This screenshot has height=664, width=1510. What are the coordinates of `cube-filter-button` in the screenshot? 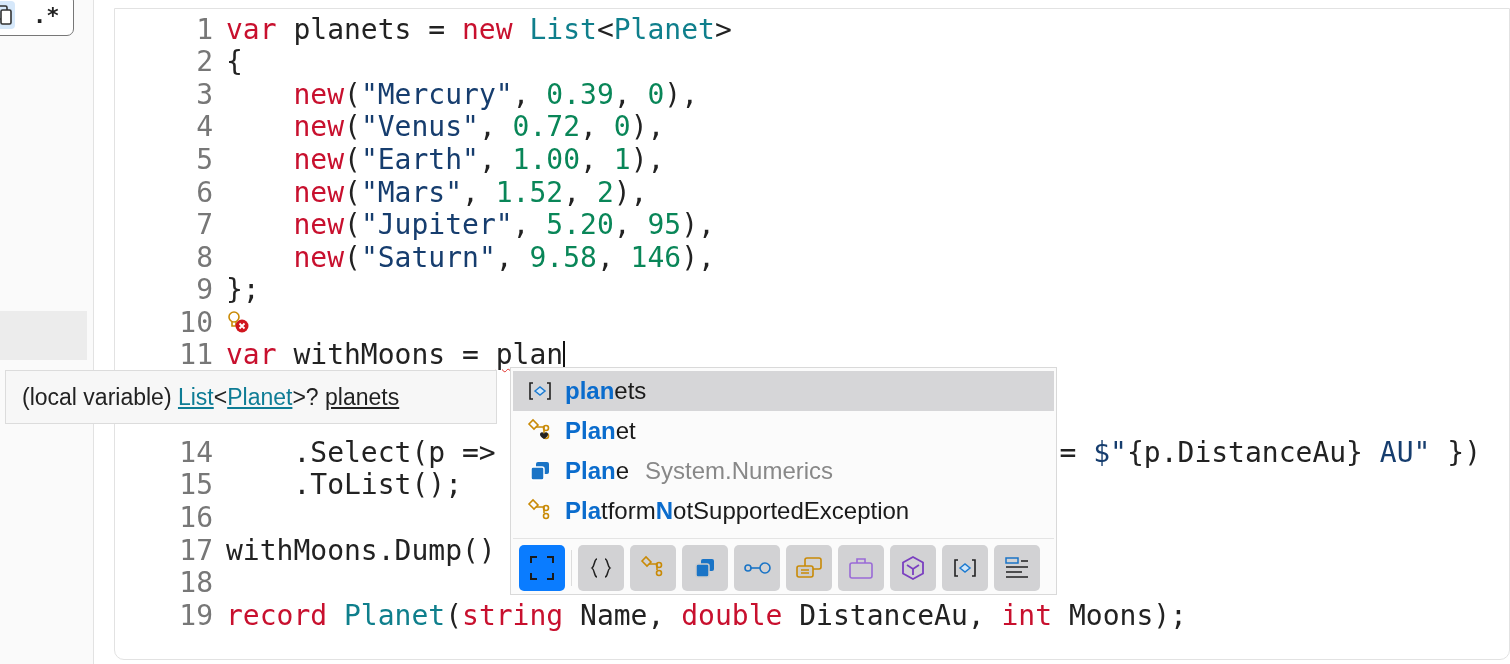 It's located at (913, 568).